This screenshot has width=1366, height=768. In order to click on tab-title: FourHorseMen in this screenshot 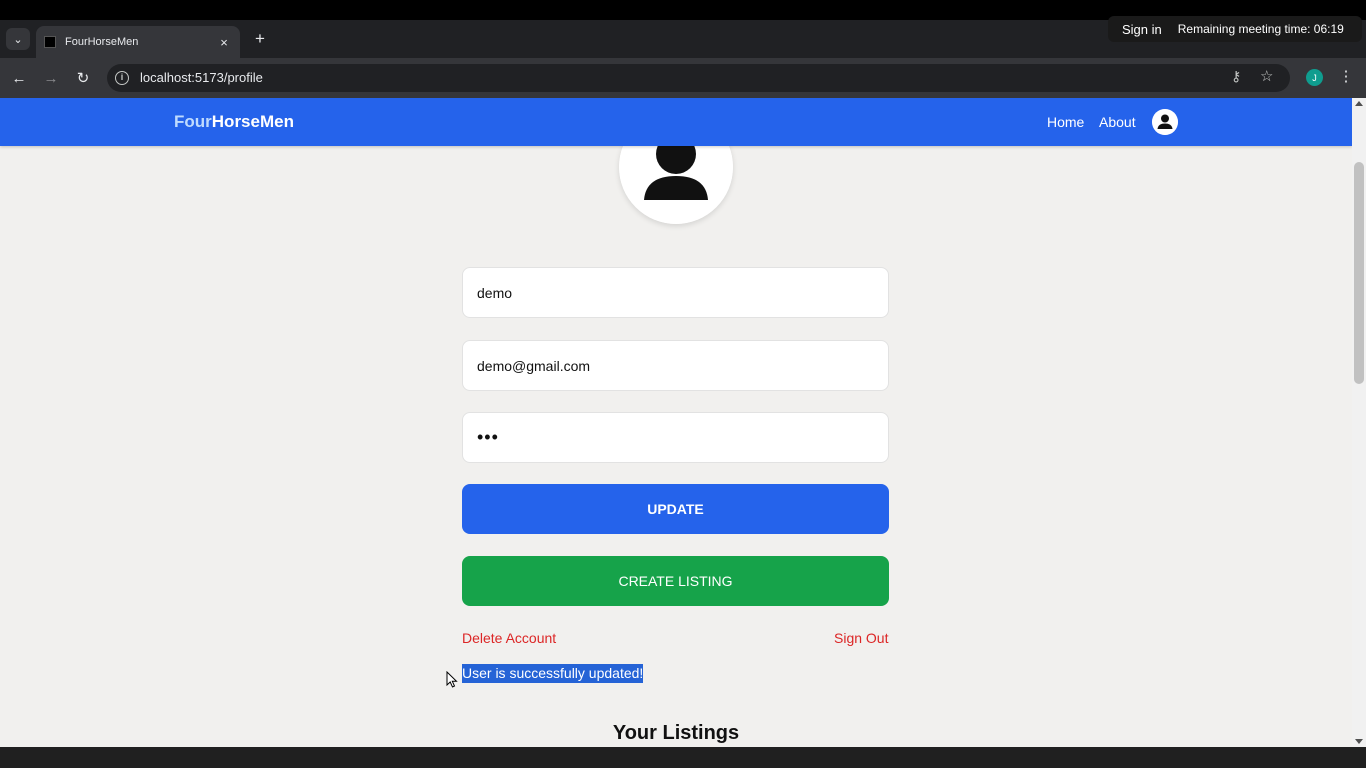, I will do `click(102, 42)`.